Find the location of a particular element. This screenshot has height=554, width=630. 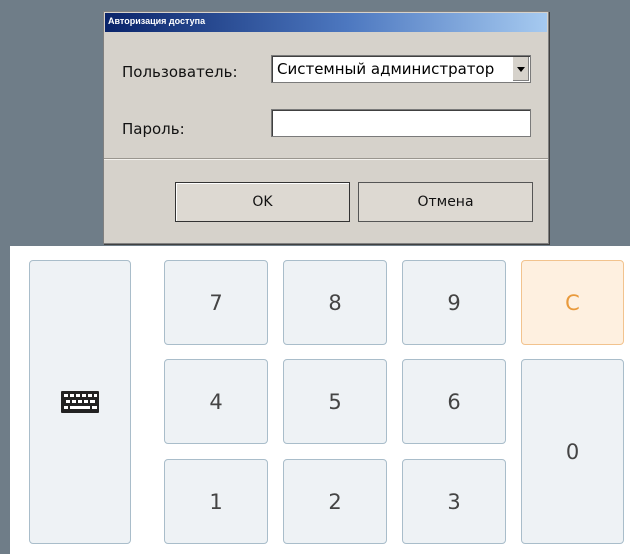

key-8: 8 is located at coordinates (335, 302).